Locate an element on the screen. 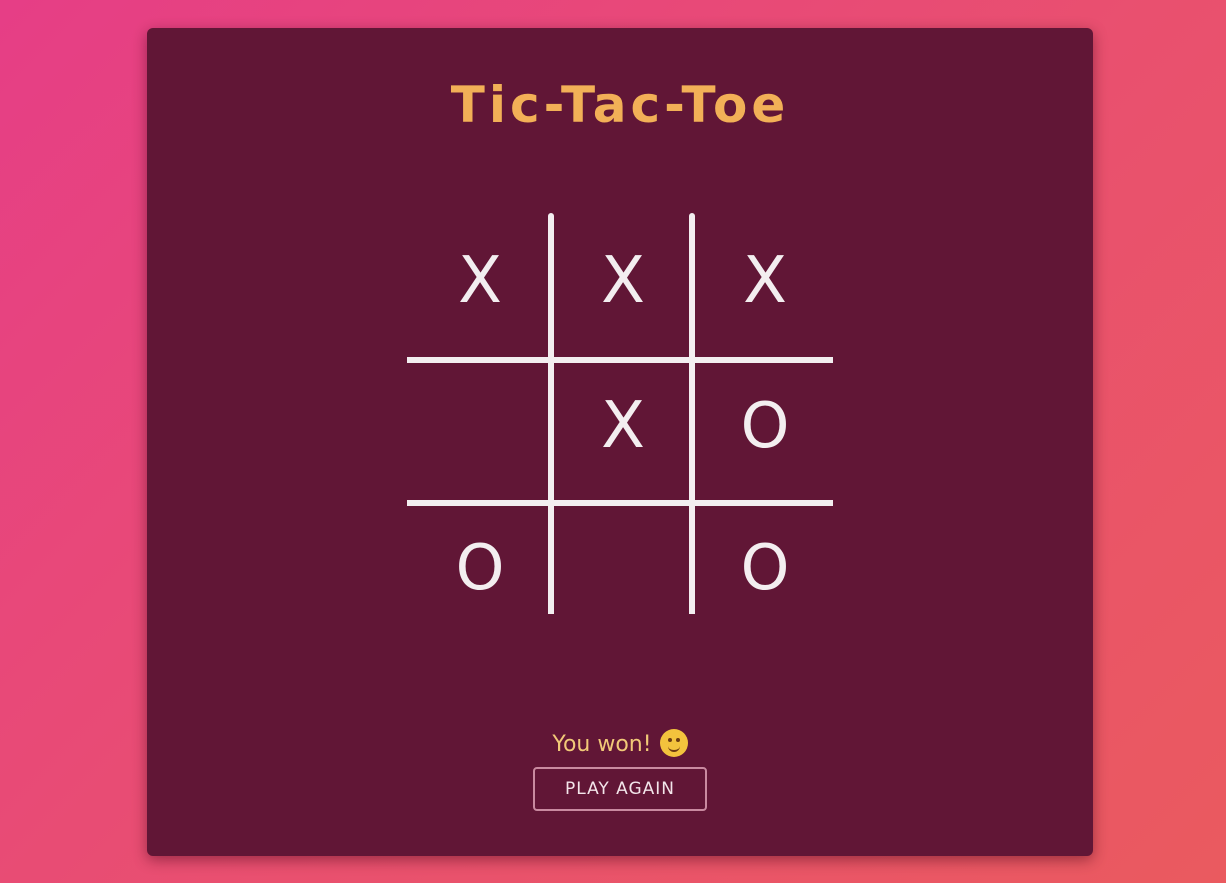 The height and width of the screenshot is (883, 1226). board-cell-r1-c1: X is located at coordinates (480, 281).